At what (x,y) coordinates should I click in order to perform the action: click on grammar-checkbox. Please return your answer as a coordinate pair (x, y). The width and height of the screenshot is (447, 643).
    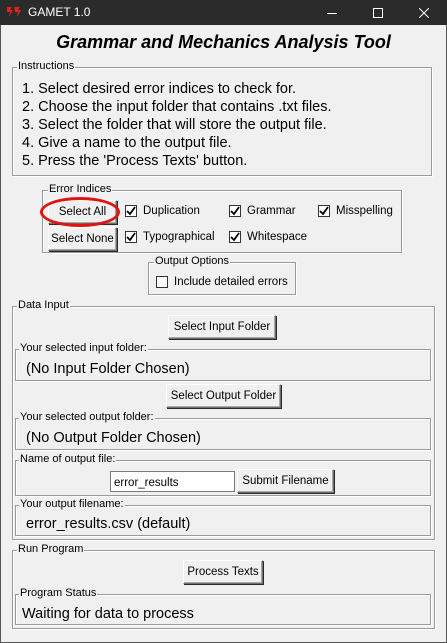
    Looking at the image, I should click on (235, 211).